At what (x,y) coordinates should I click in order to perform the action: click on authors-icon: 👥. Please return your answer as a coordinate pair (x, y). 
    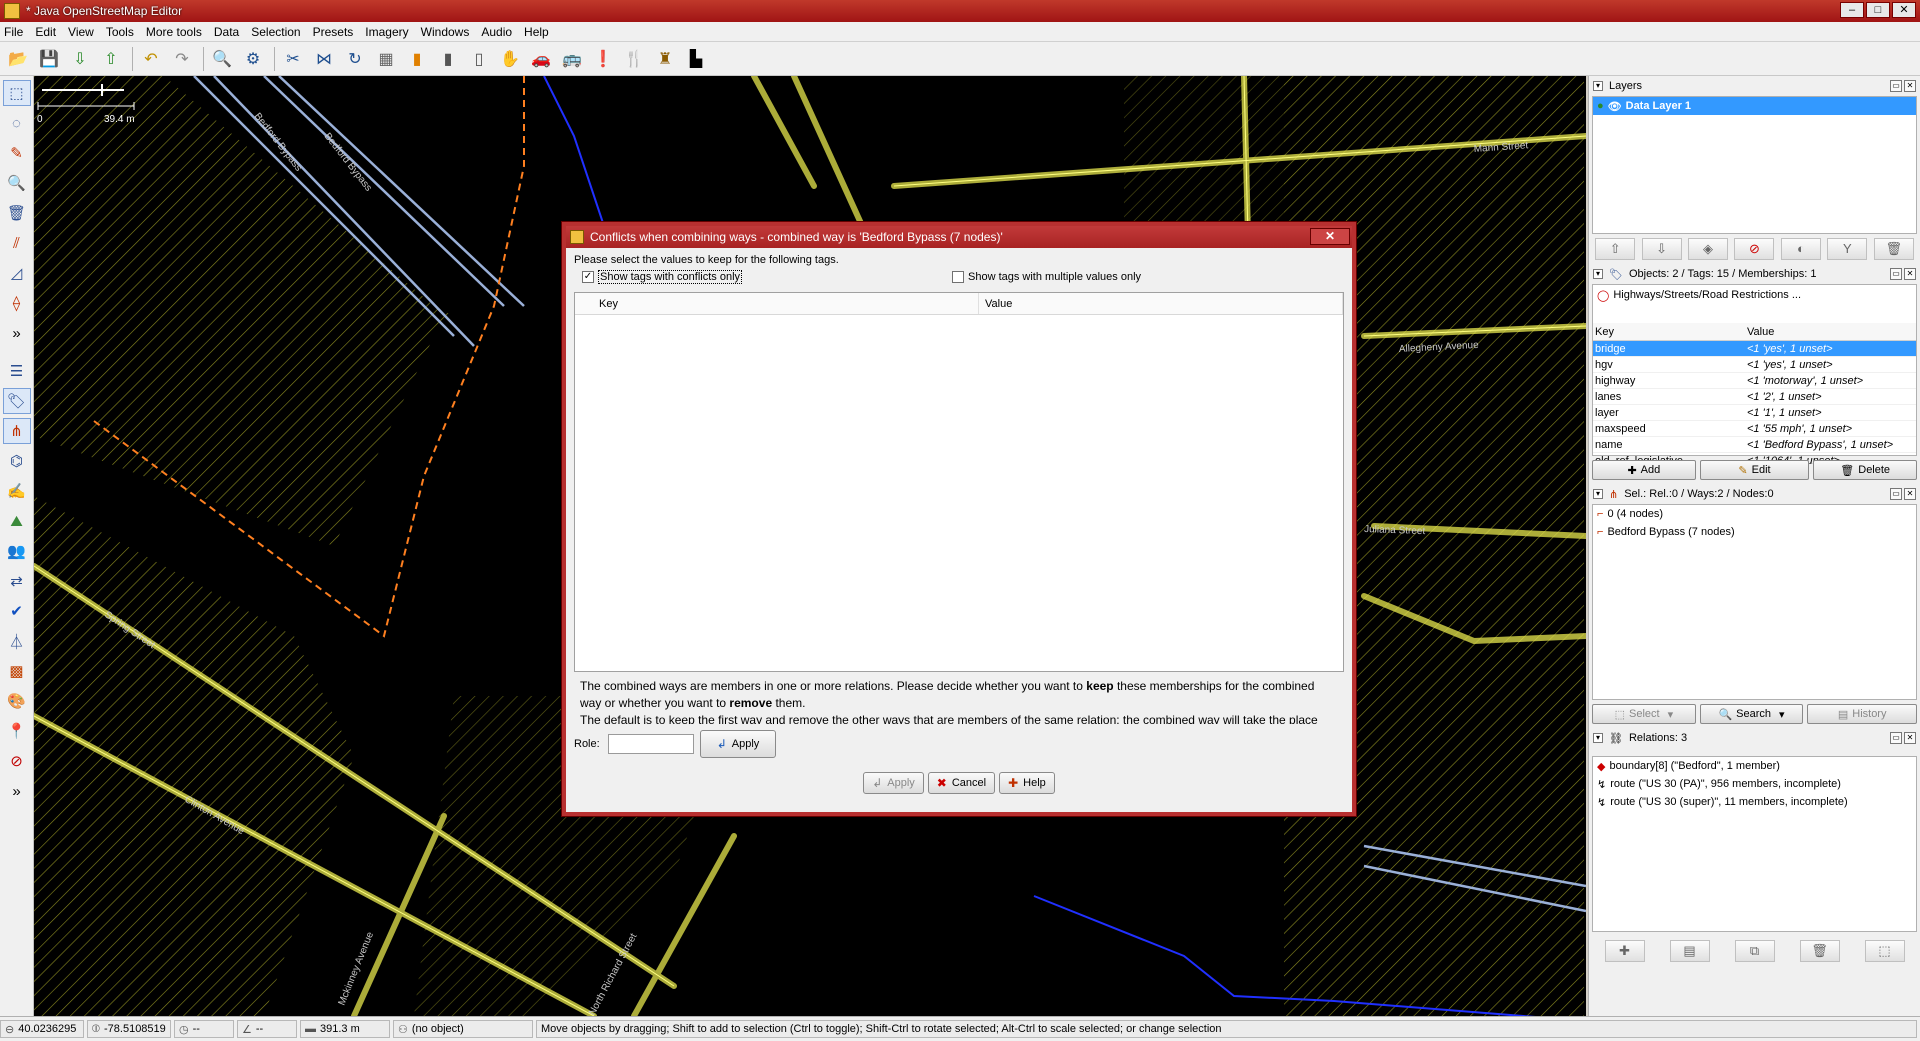
    Looking at the image, I should click on (17, 551).